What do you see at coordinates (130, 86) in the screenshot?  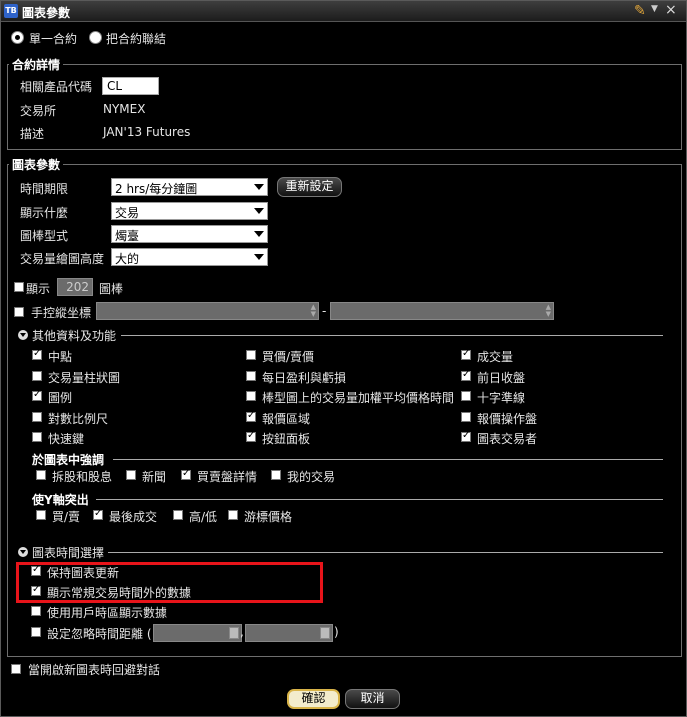 I see `symbol-input: CL` at bounding box center [130, 86].